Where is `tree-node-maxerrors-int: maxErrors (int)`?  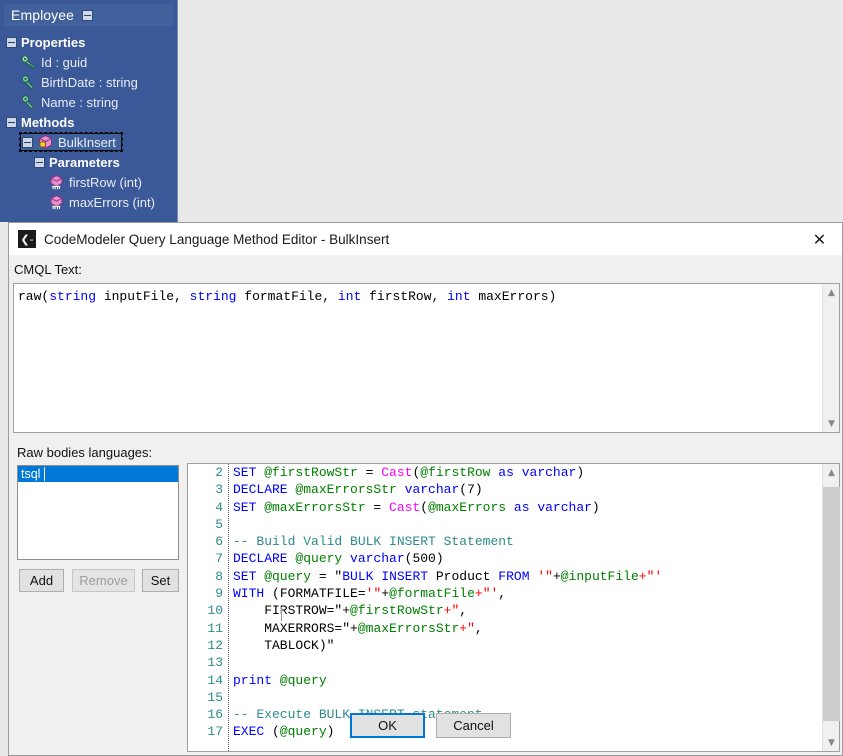
tree-node-maxerrors-int: maxErrors (int) is located at coordinates (88, 202).